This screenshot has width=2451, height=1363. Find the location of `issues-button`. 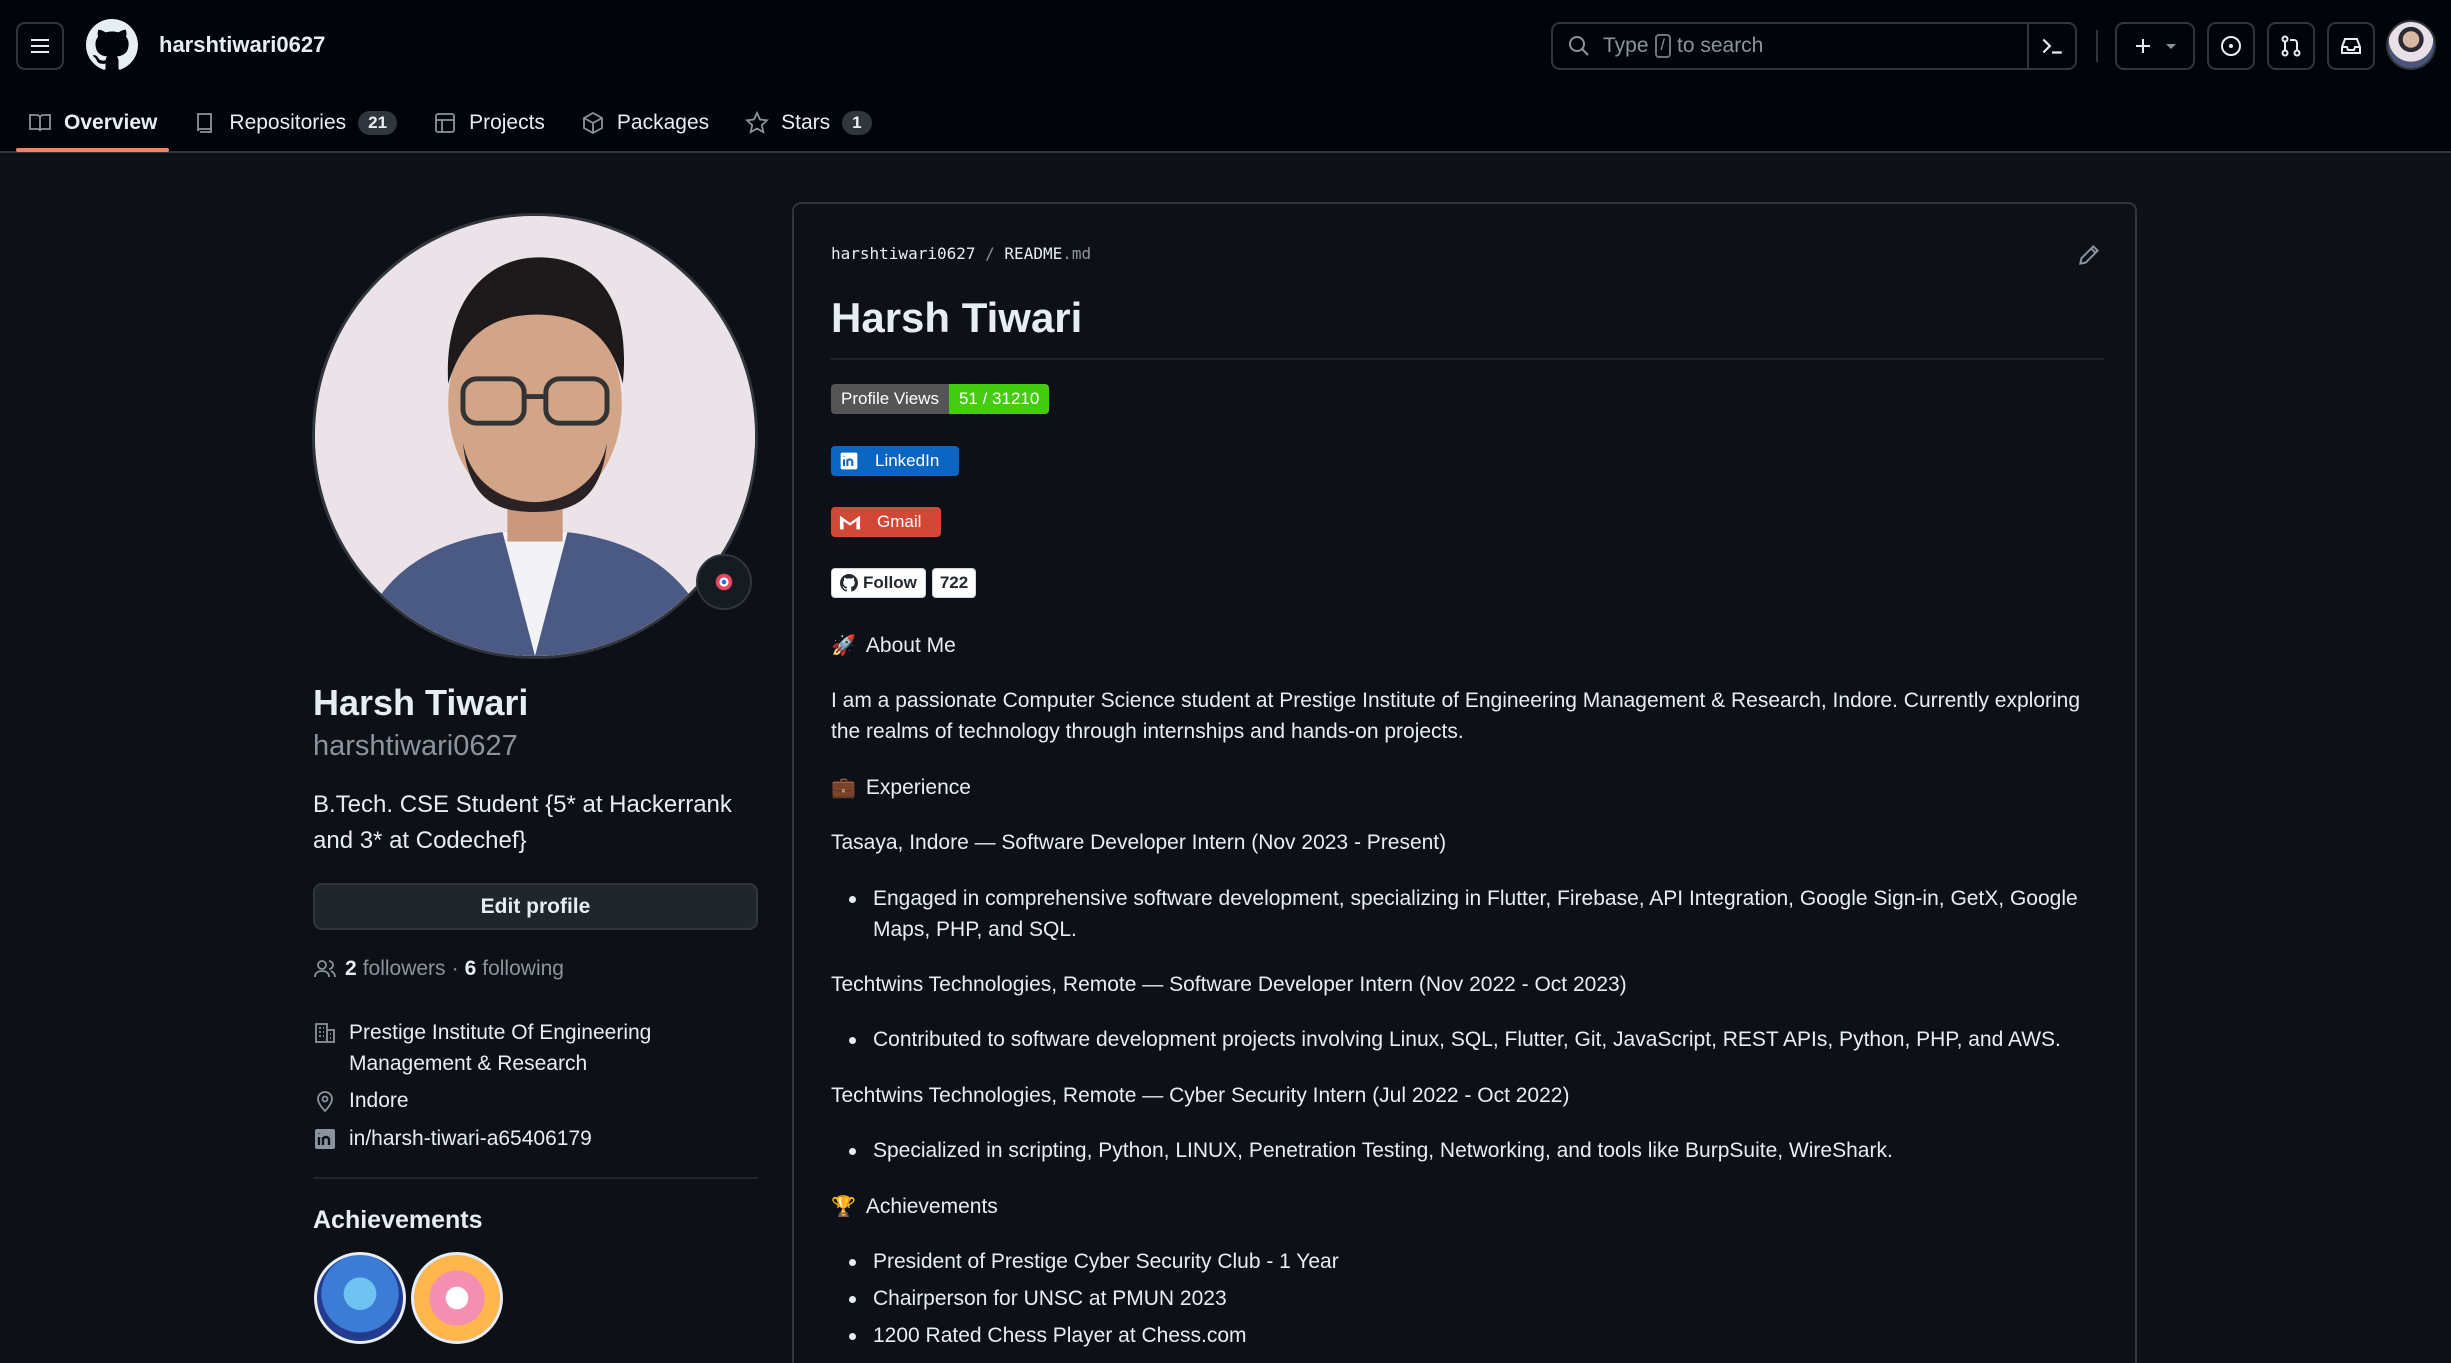

issues-button is located at coordinates (2231, 46).